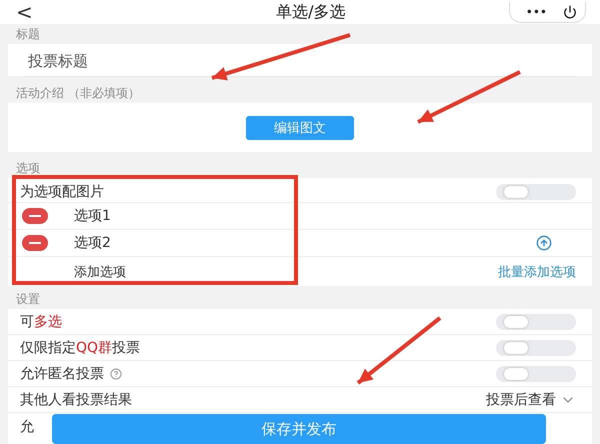  I want to click on add-option-link: 添加选项, so click(100, 271).